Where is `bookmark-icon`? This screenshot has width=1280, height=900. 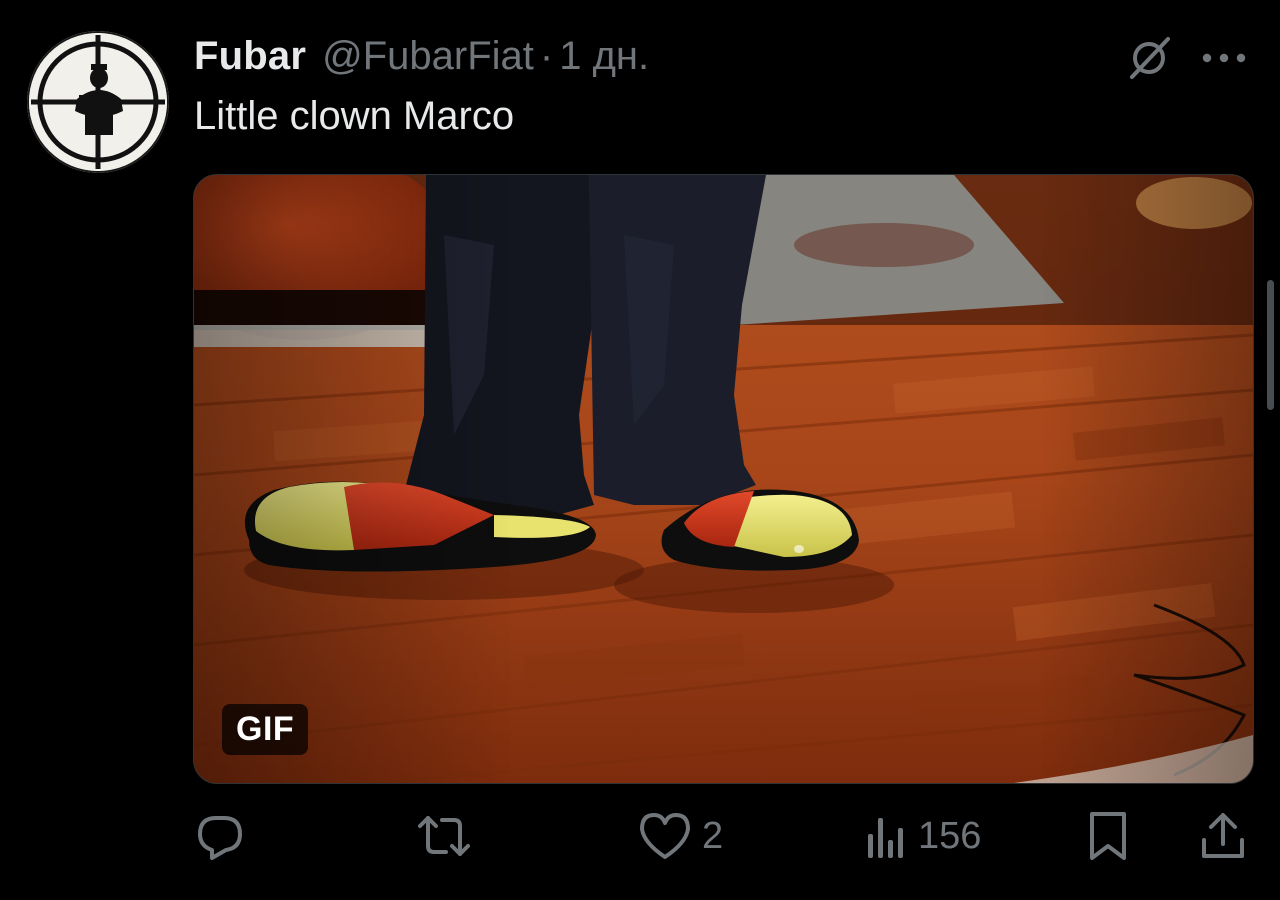
bookmark-icon is located at coordinates (1108, 836).